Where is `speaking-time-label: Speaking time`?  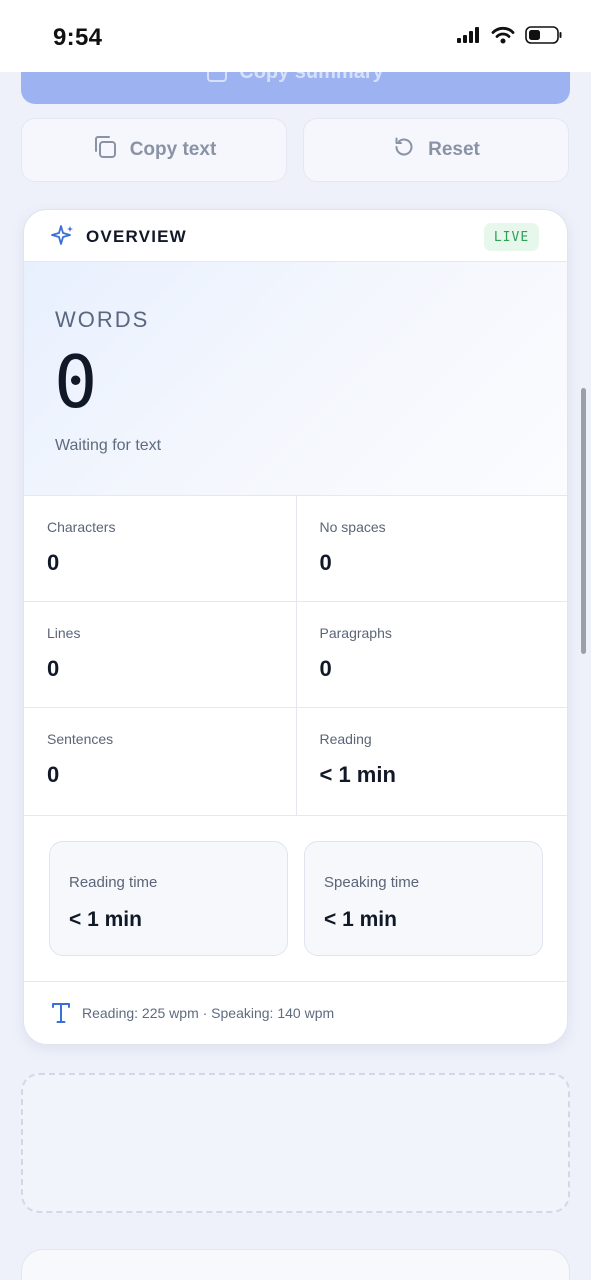
speaking-time-label: Speaking time is located at coordinates (372, 882).